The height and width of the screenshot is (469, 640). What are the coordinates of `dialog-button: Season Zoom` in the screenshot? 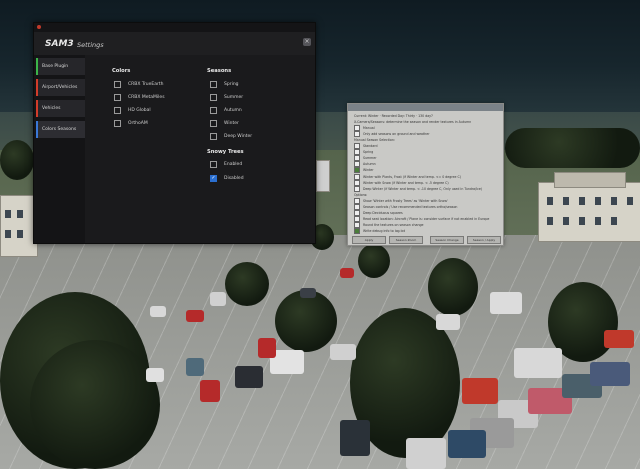 It's located at (406, 240).